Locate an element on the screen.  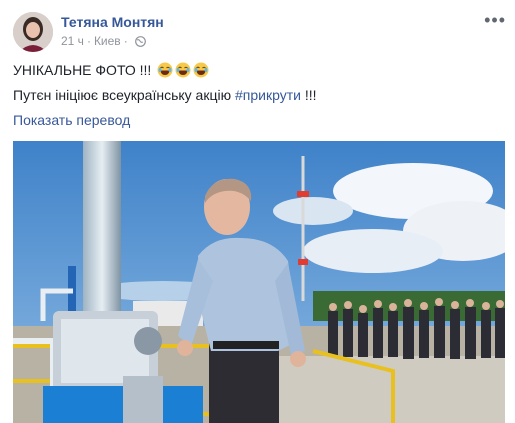
post-location: Киев is located at coordinates (107, 41).